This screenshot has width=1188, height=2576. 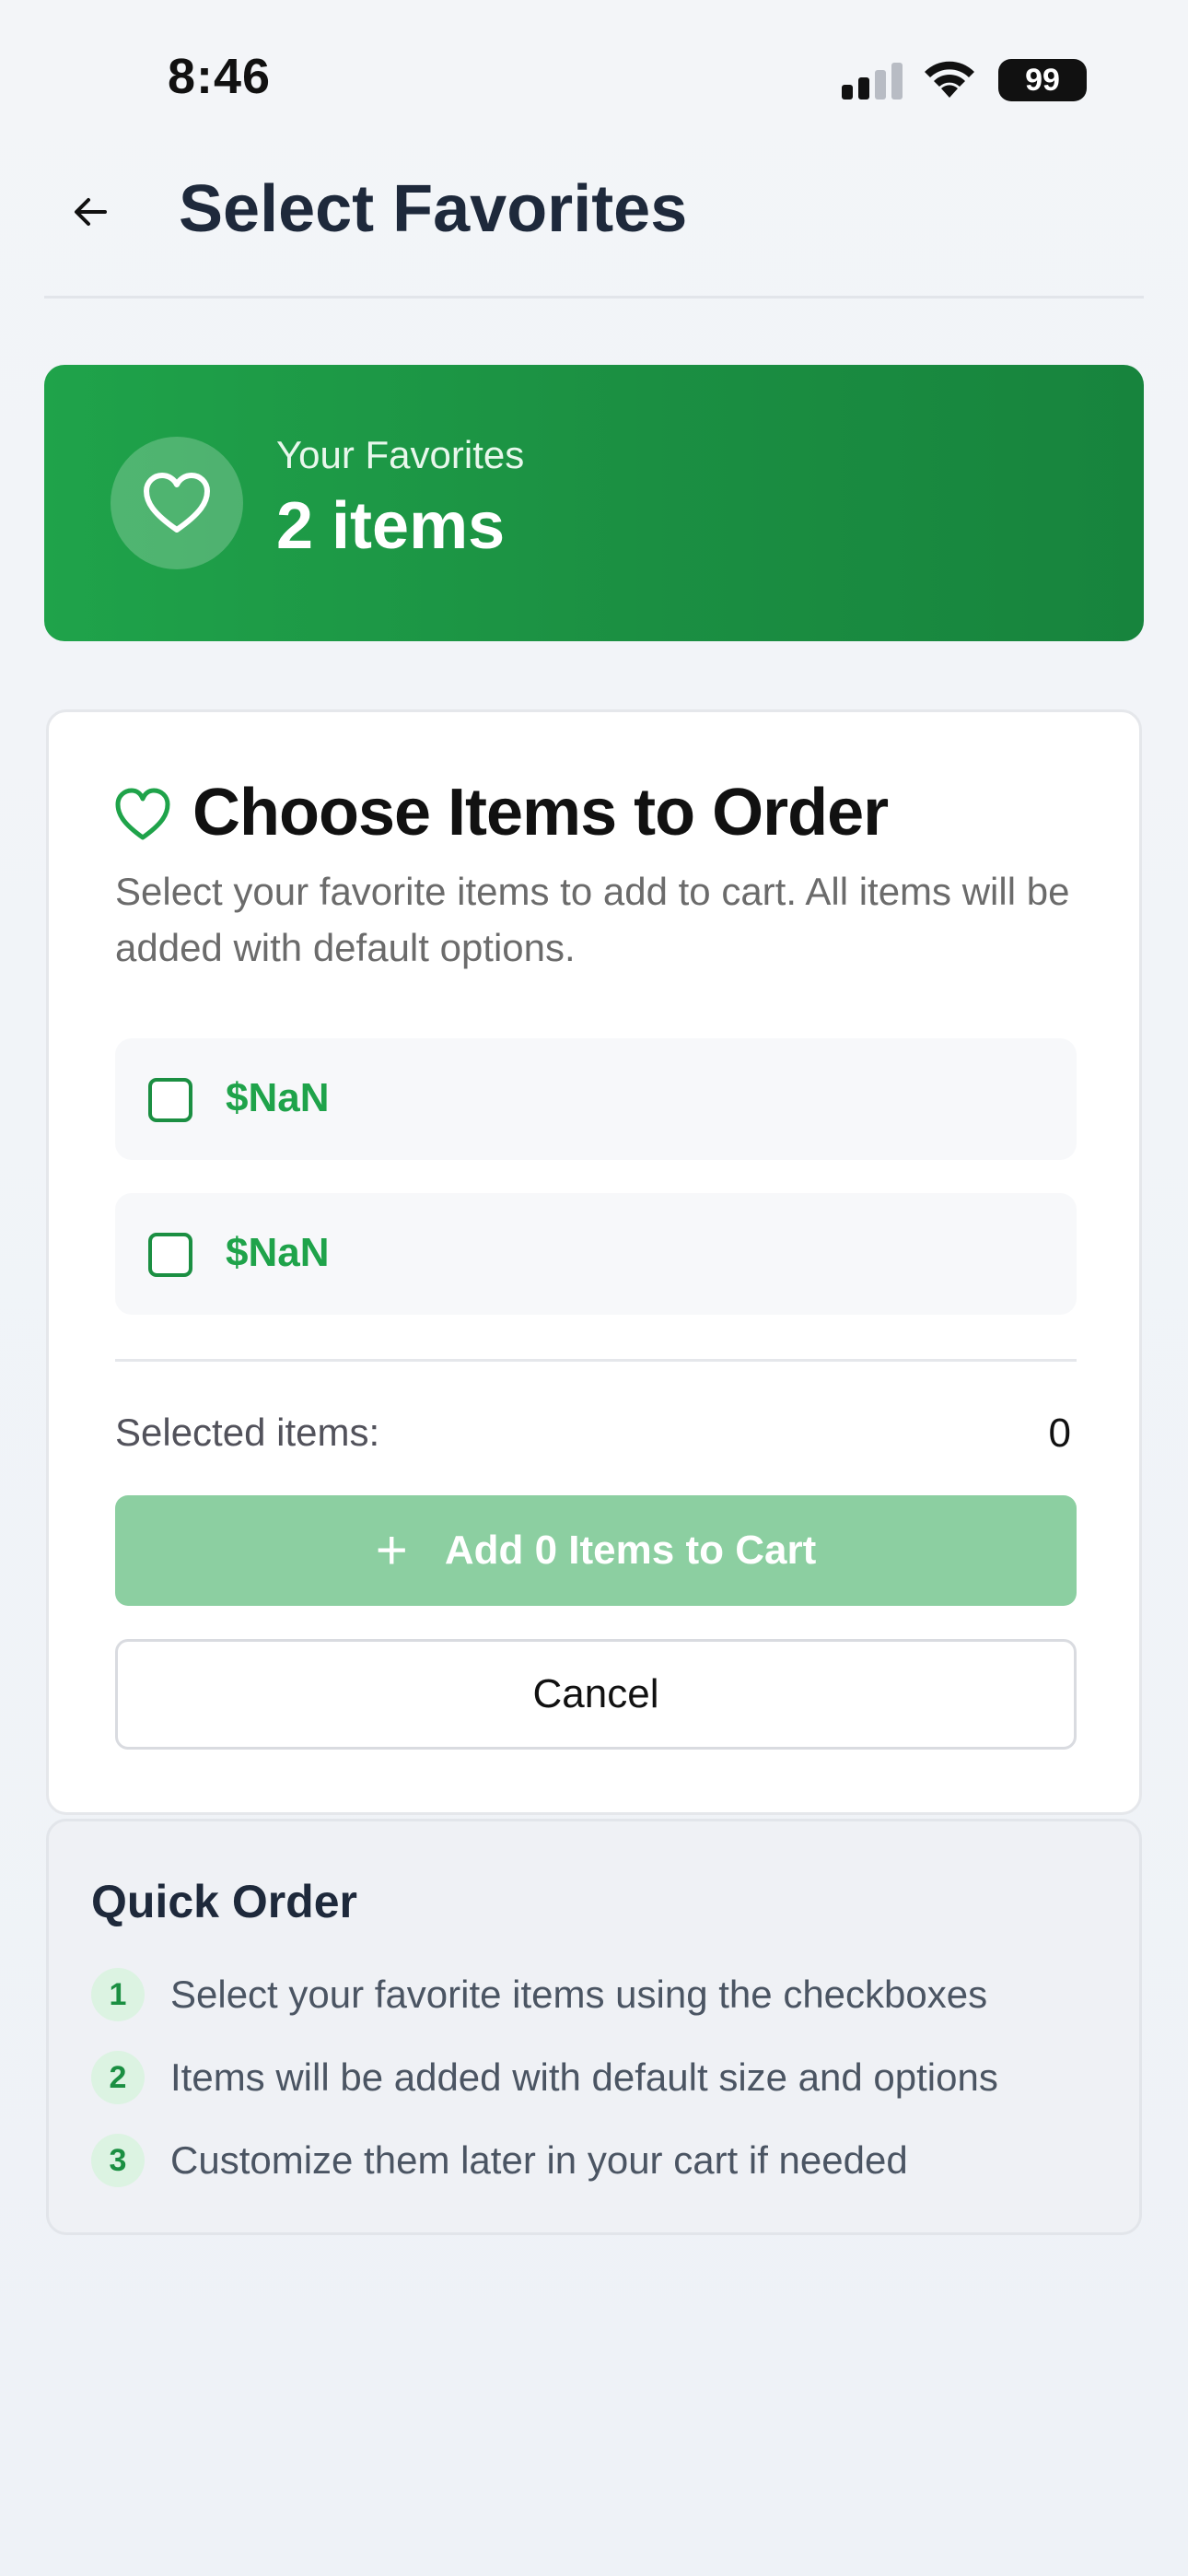 I want to click on card-title: Choose Items to Order, so click(x=540, y=812).